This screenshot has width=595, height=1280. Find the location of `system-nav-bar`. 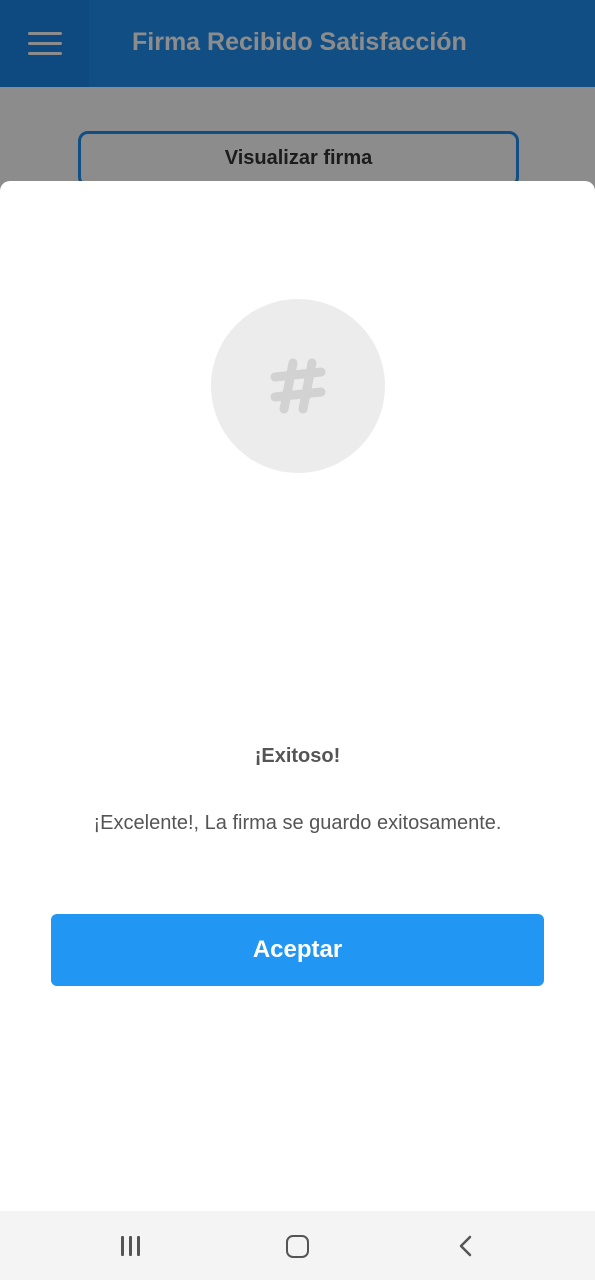

system-nav-bar is located at coordinates (297, 1245).